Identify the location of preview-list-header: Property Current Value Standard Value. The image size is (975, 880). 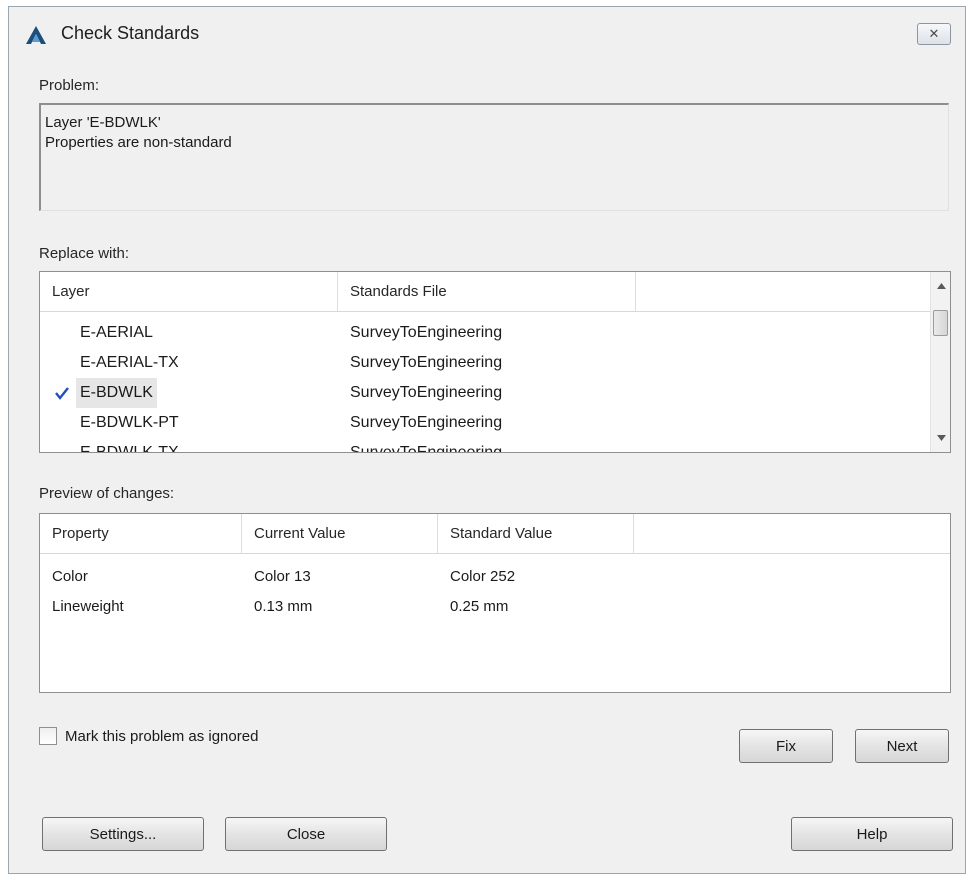
(495, 534).